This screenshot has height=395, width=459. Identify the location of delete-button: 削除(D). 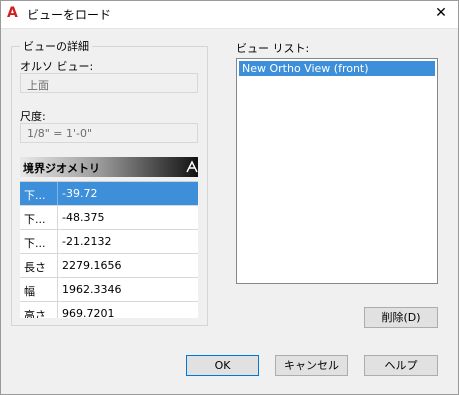
(401, 317).